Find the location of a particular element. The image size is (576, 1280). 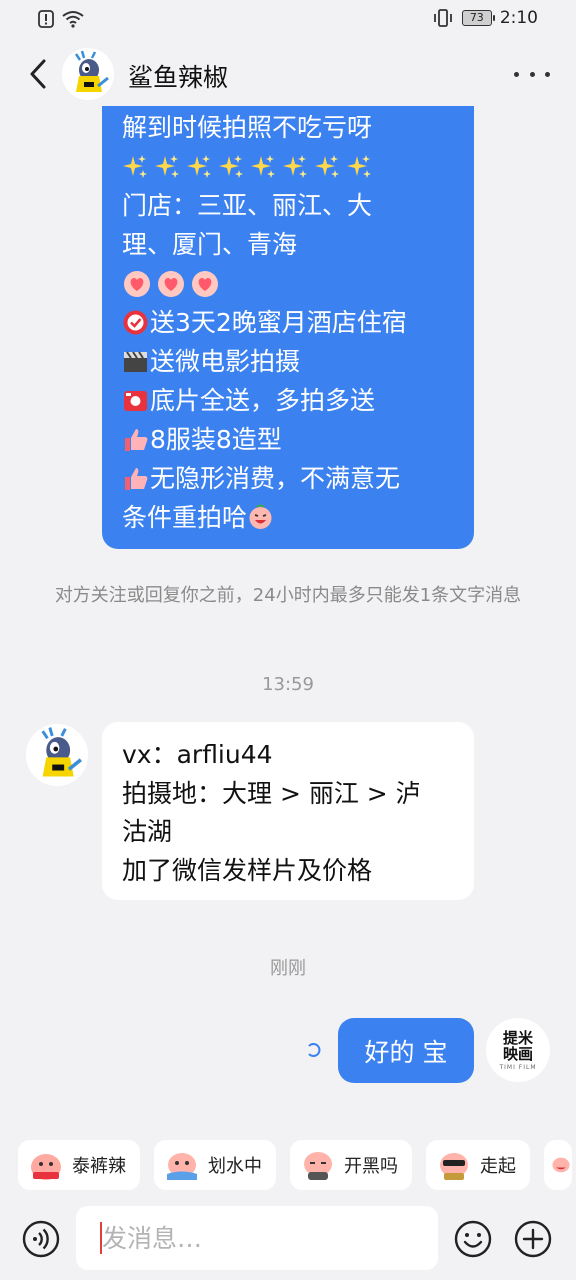

sending-spinner-icon is located at coordinates (314, 1050).